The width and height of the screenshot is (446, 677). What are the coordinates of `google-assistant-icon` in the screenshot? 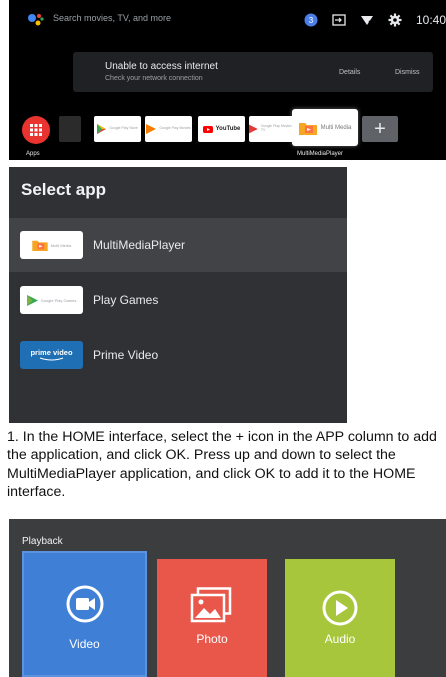 It's located at (36, 20).